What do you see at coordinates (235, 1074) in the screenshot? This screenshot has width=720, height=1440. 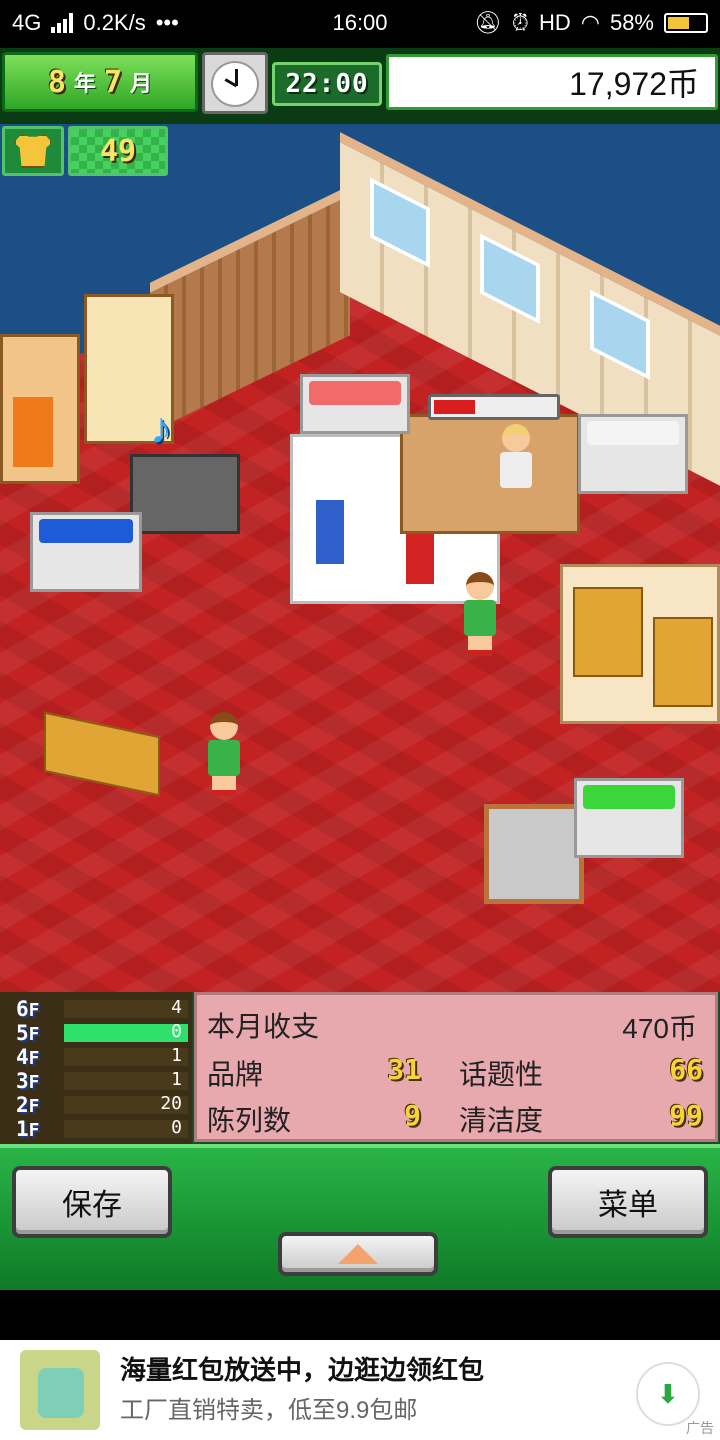 I see `brand-label: 品牌` at bounding box center [235, 1074].